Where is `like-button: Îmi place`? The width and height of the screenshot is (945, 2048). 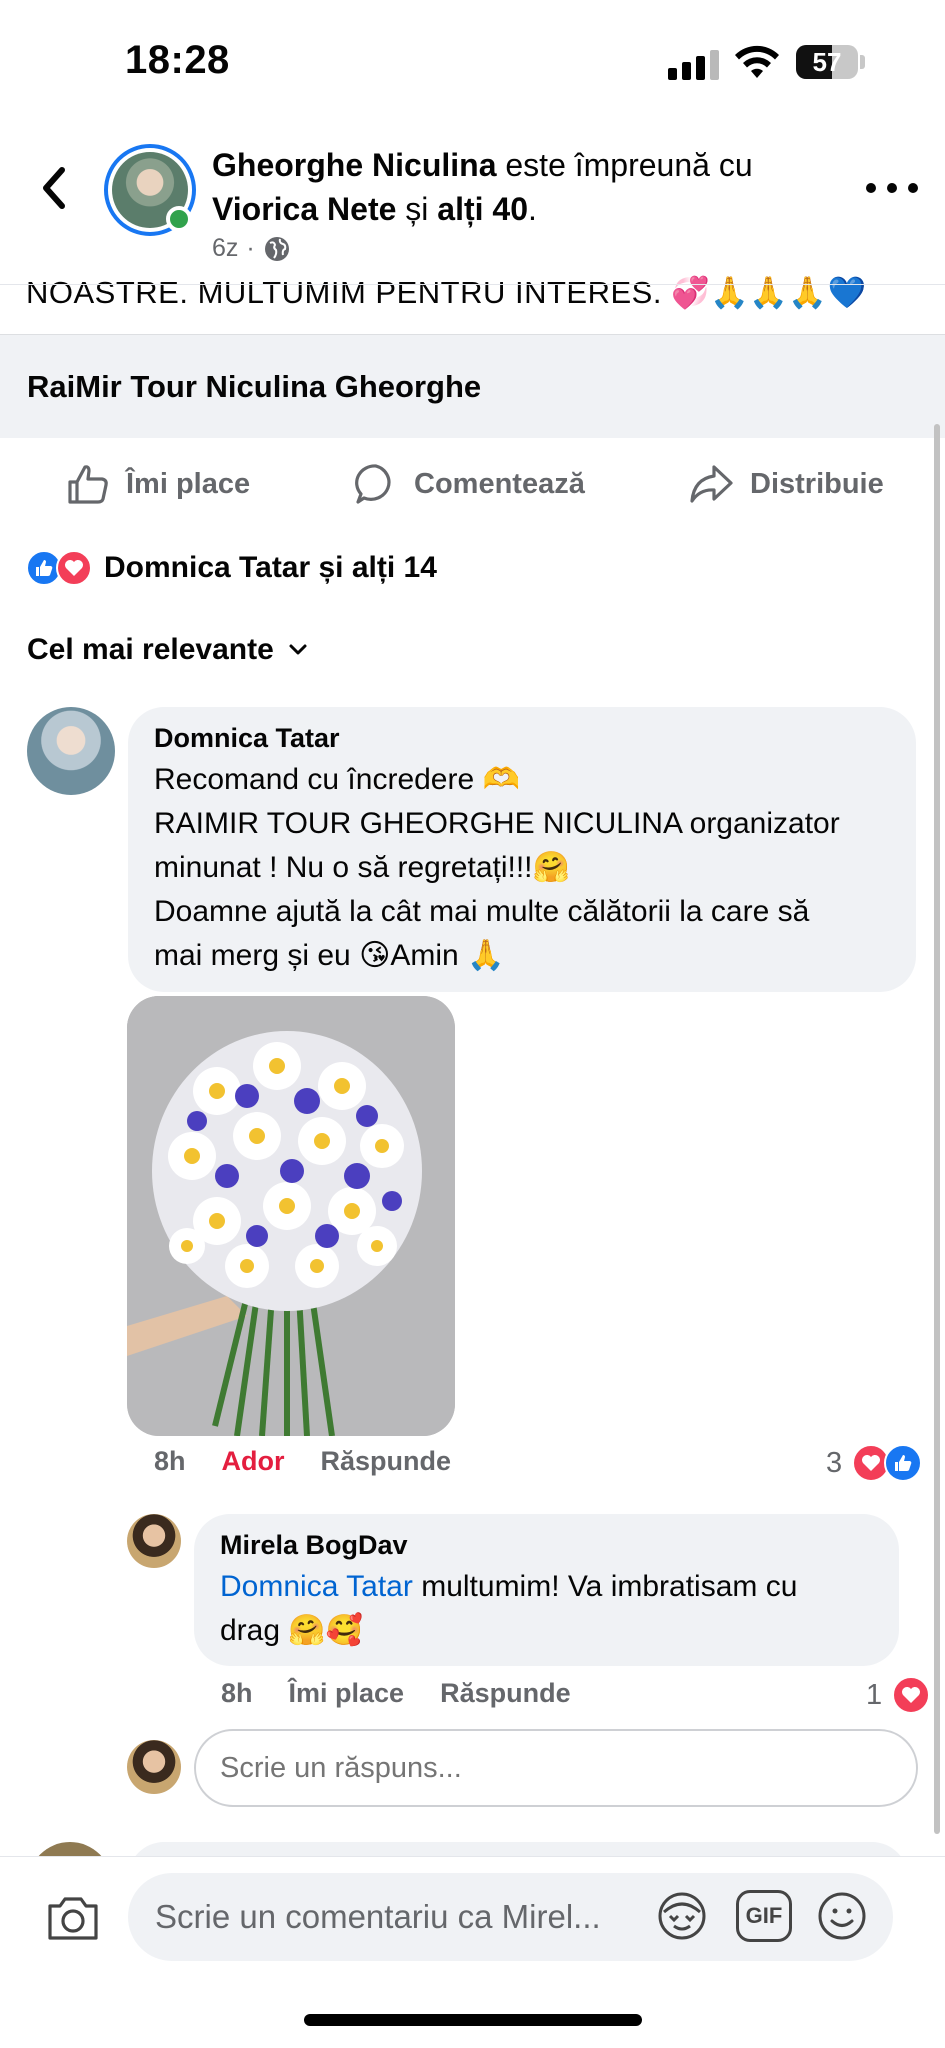 like-button: Îmi place is located at coordinates (158, 484).